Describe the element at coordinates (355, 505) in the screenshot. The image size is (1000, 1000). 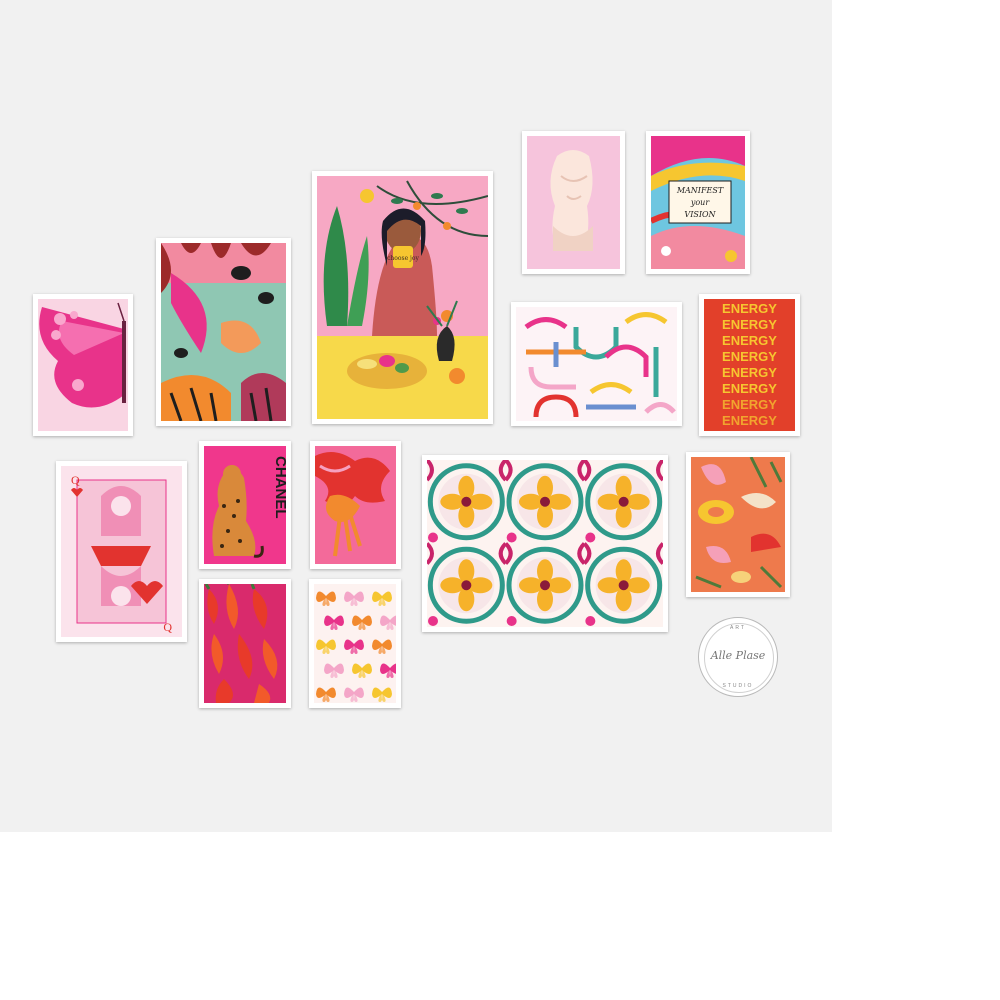
I see `print-red-abstract` at that location.